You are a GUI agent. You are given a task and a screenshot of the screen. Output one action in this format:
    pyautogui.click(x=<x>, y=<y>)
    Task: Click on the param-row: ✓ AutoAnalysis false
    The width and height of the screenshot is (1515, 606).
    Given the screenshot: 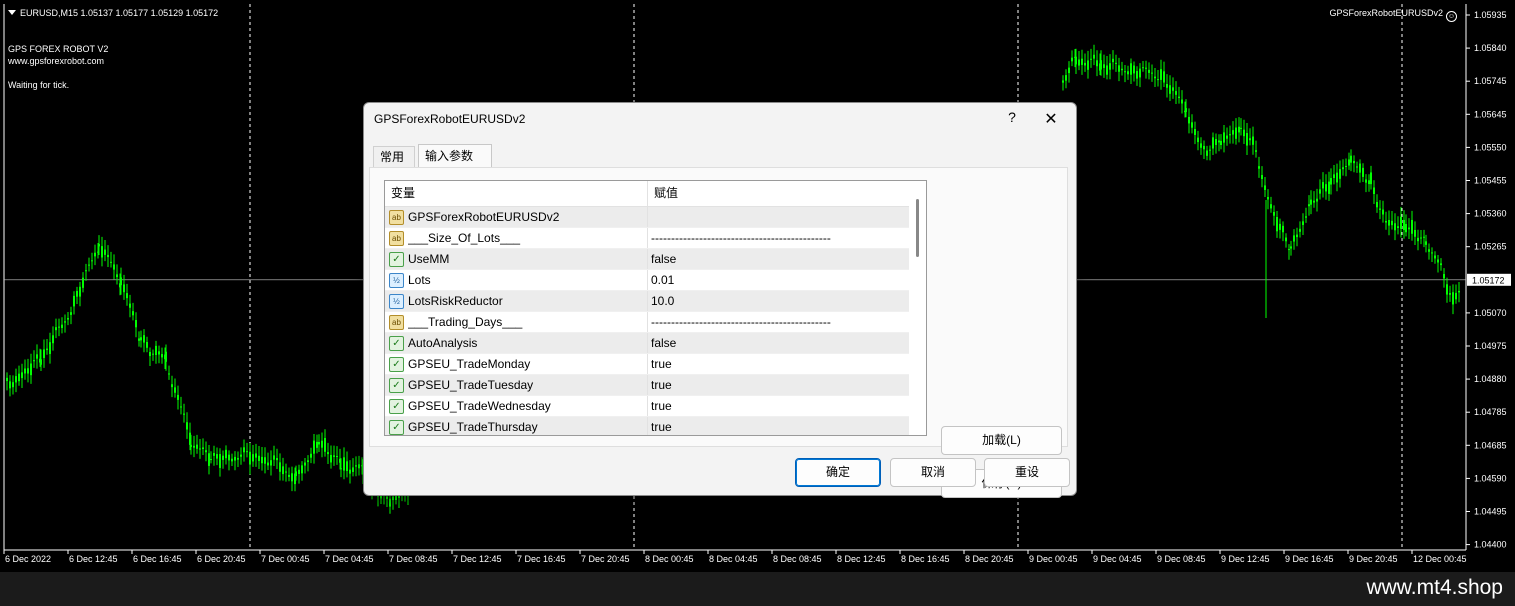 What is the action you would take?
    pyautogui.click(x=647, y=343)
    